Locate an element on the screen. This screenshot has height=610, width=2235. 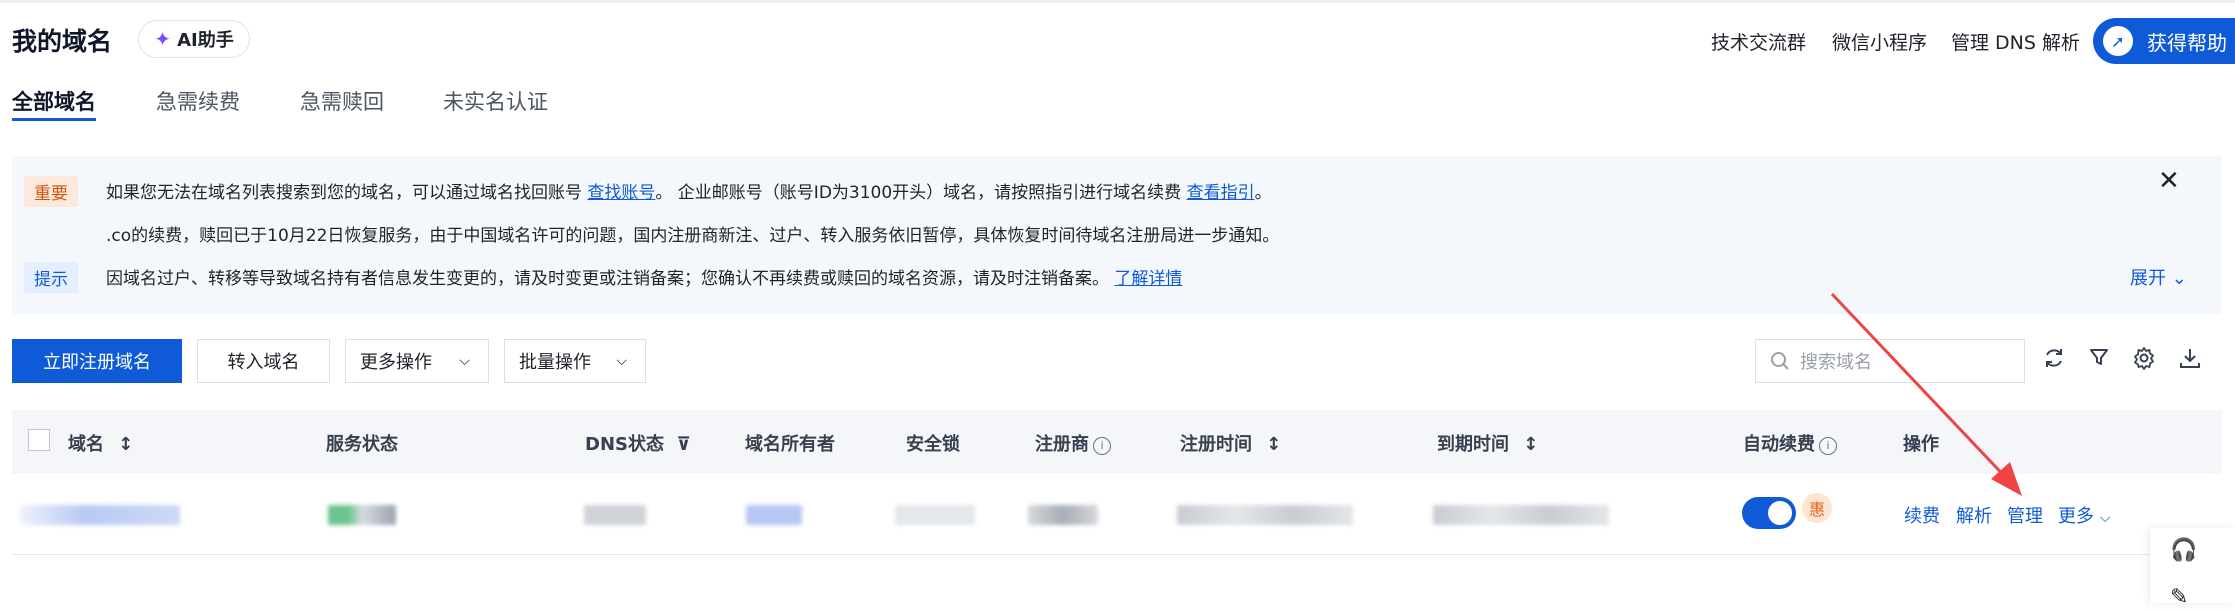
feedback-icon: ✎ is located at coordinates (2179, 597).